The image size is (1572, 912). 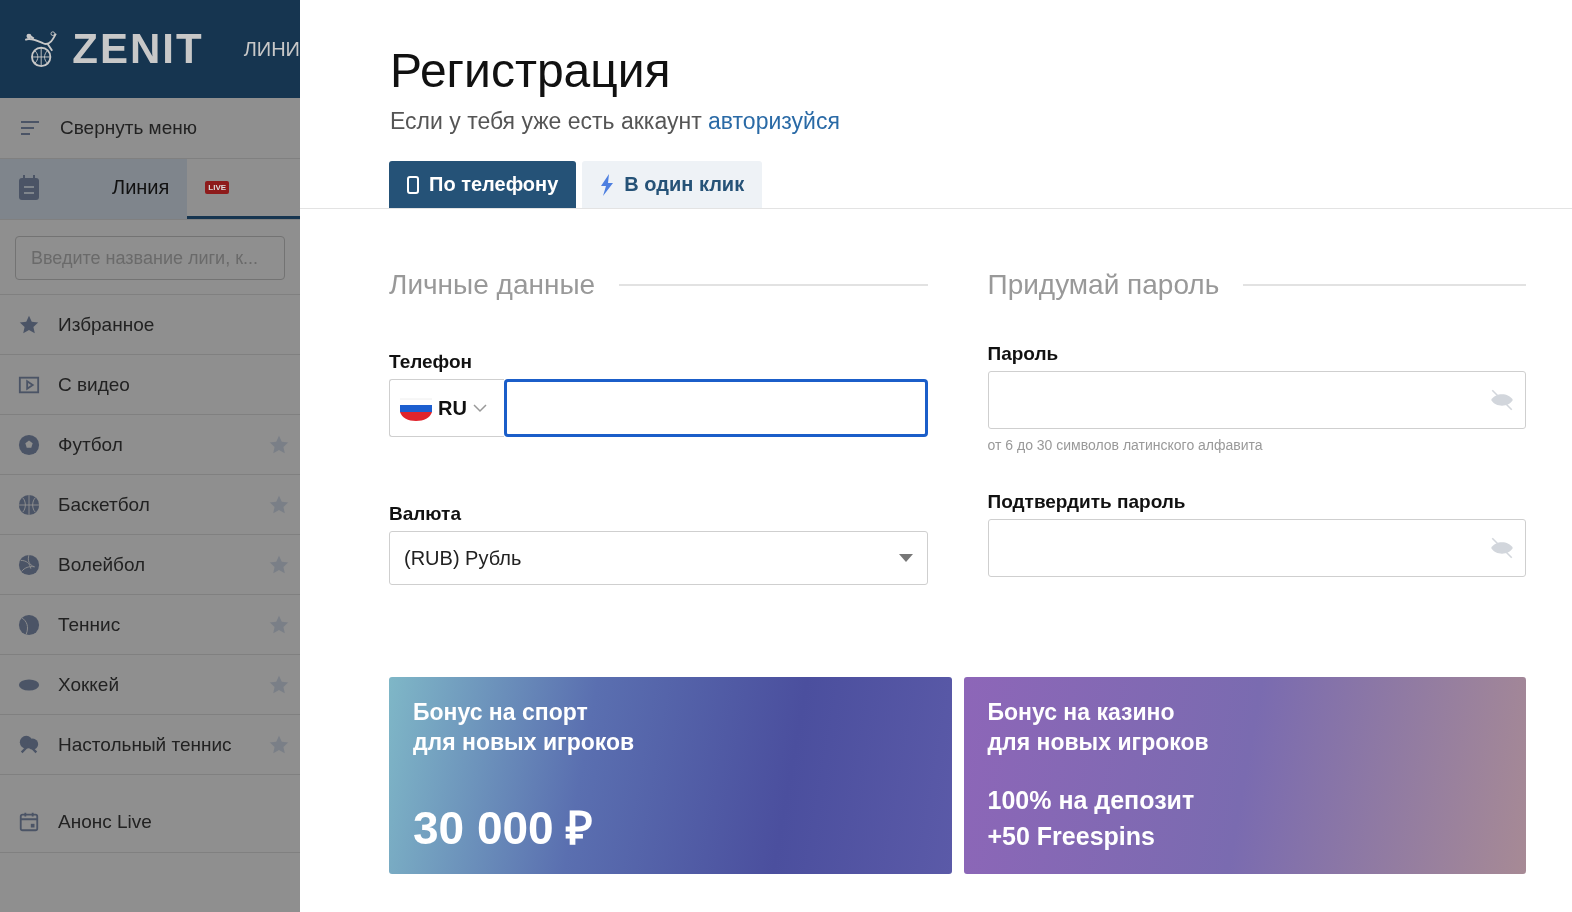 What do you see at coordinates (94, 384) in the screenshot?
I see `sidebar-item-label: С видео` at bounding box center [94, 384].